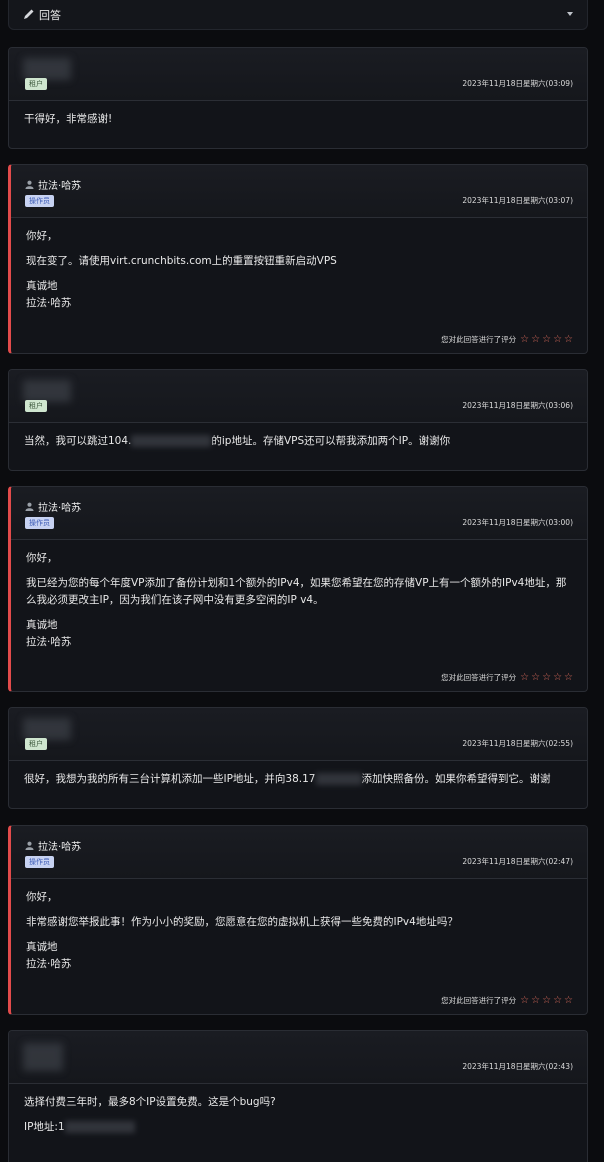 The image size is (604, 1162). I want to click on message-text: IP地址:1, so click(298, 1127).